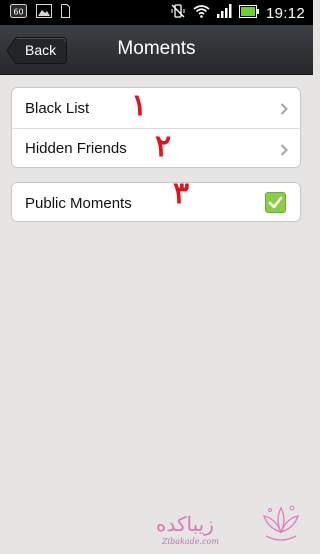 The width and height of the screenshot is (320, 554). I want to click on hidden-friends-row: Hidden Friends ٢, so click(156, 147).